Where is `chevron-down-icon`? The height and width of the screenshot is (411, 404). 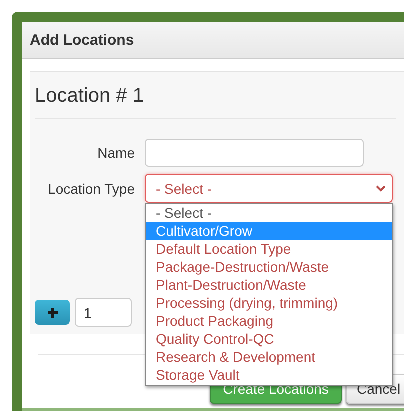 chevron-down-icon is located at coordinates (381, 188).